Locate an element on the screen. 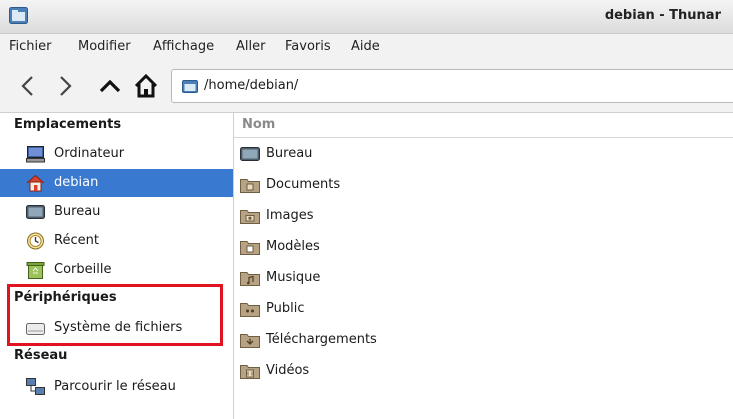  forward-arrow-icon is located at coordinates (66, 86).